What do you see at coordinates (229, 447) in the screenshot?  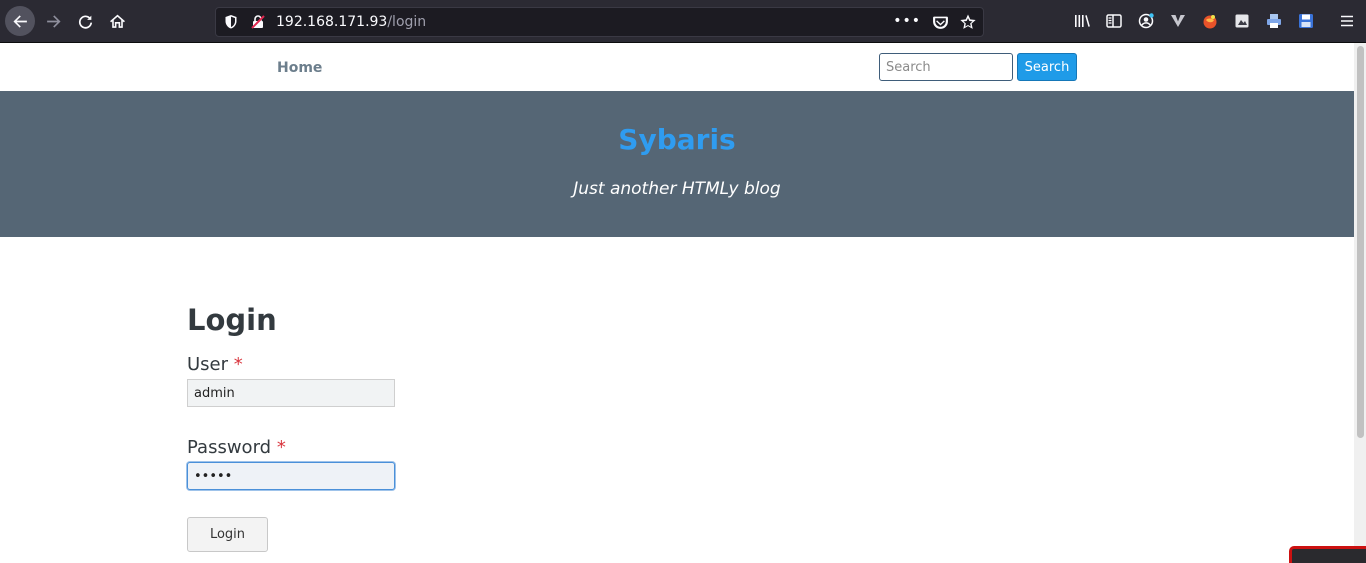 I see `password-label-text: Password` at bounding box center [229, 447].